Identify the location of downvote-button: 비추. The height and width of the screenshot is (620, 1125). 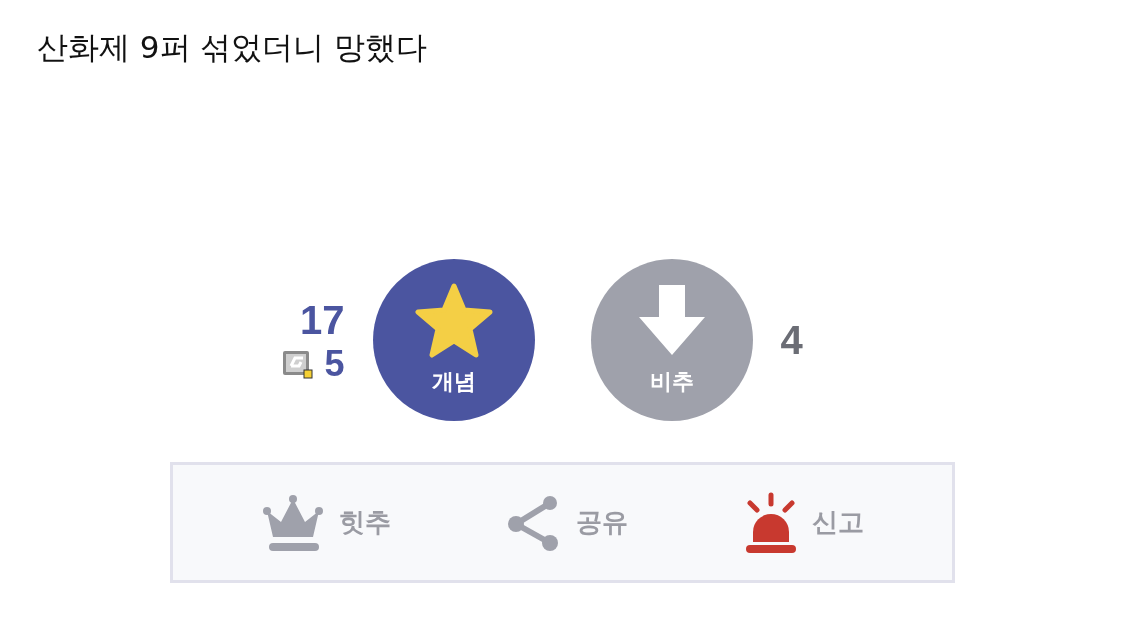
(671, 340).